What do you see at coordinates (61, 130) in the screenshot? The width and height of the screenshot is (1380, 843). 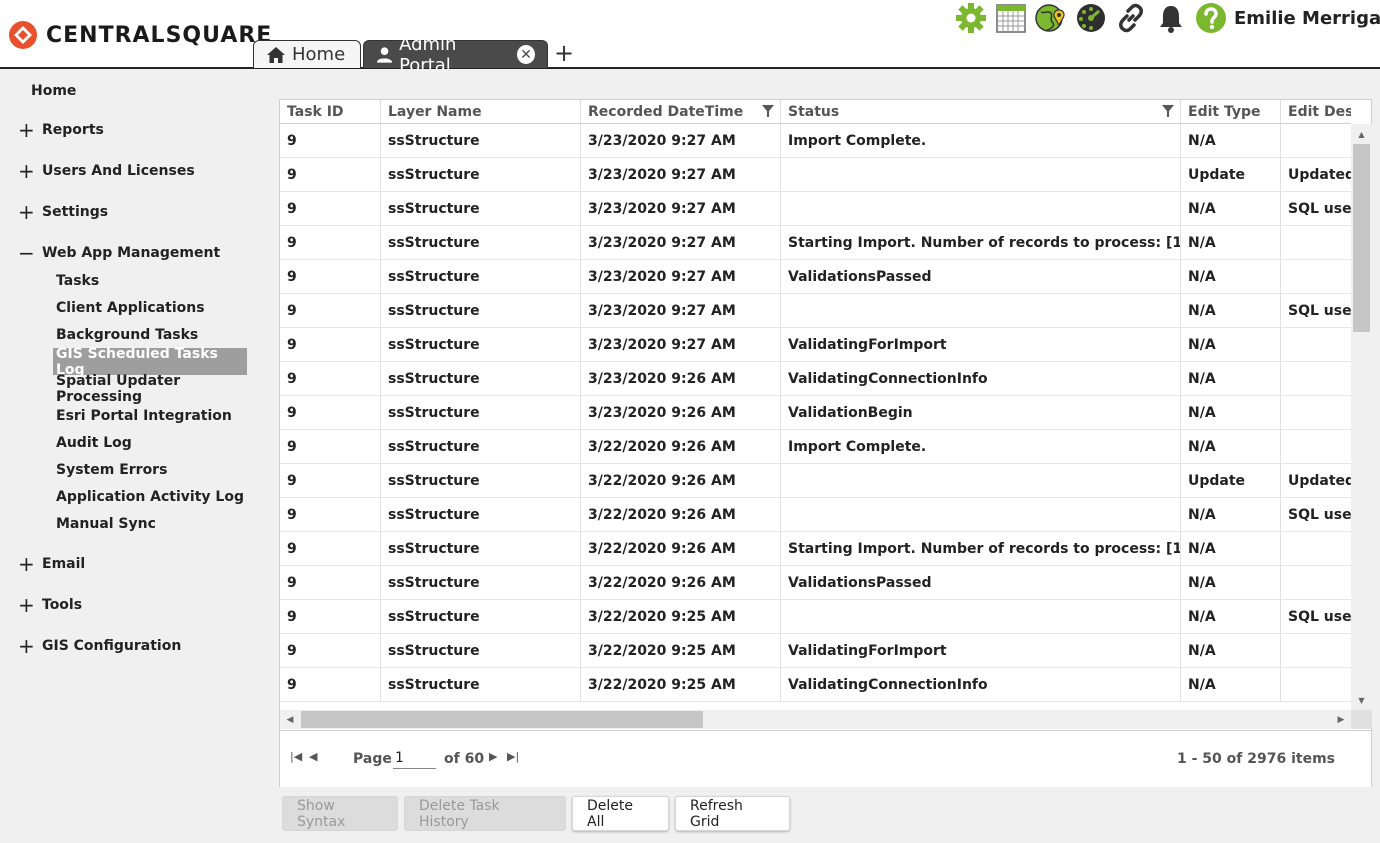 I see `sidebar-group-reports: + Reports` at bounding box center [61, 130].